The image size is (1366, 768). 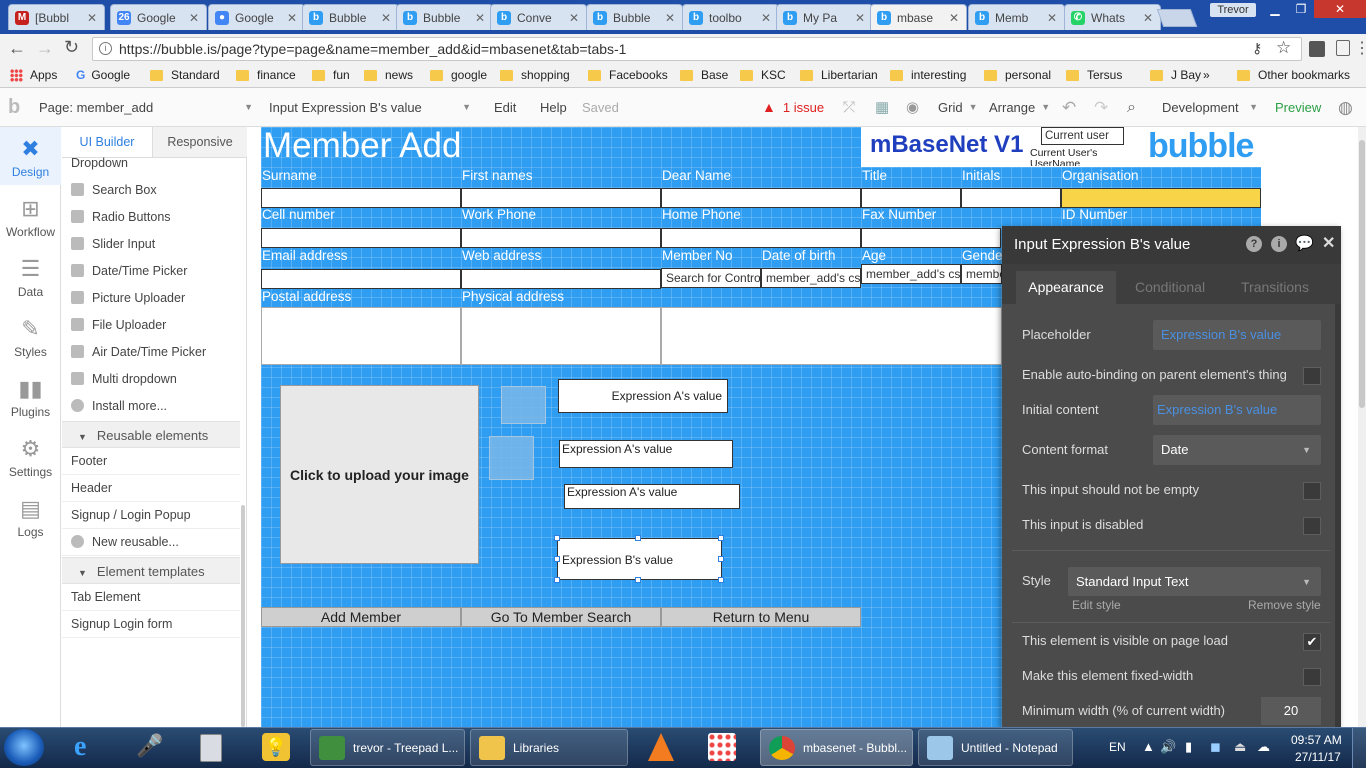 I want to click on expression-a-text-2: Expression A's value, so click(x=646, y=454).